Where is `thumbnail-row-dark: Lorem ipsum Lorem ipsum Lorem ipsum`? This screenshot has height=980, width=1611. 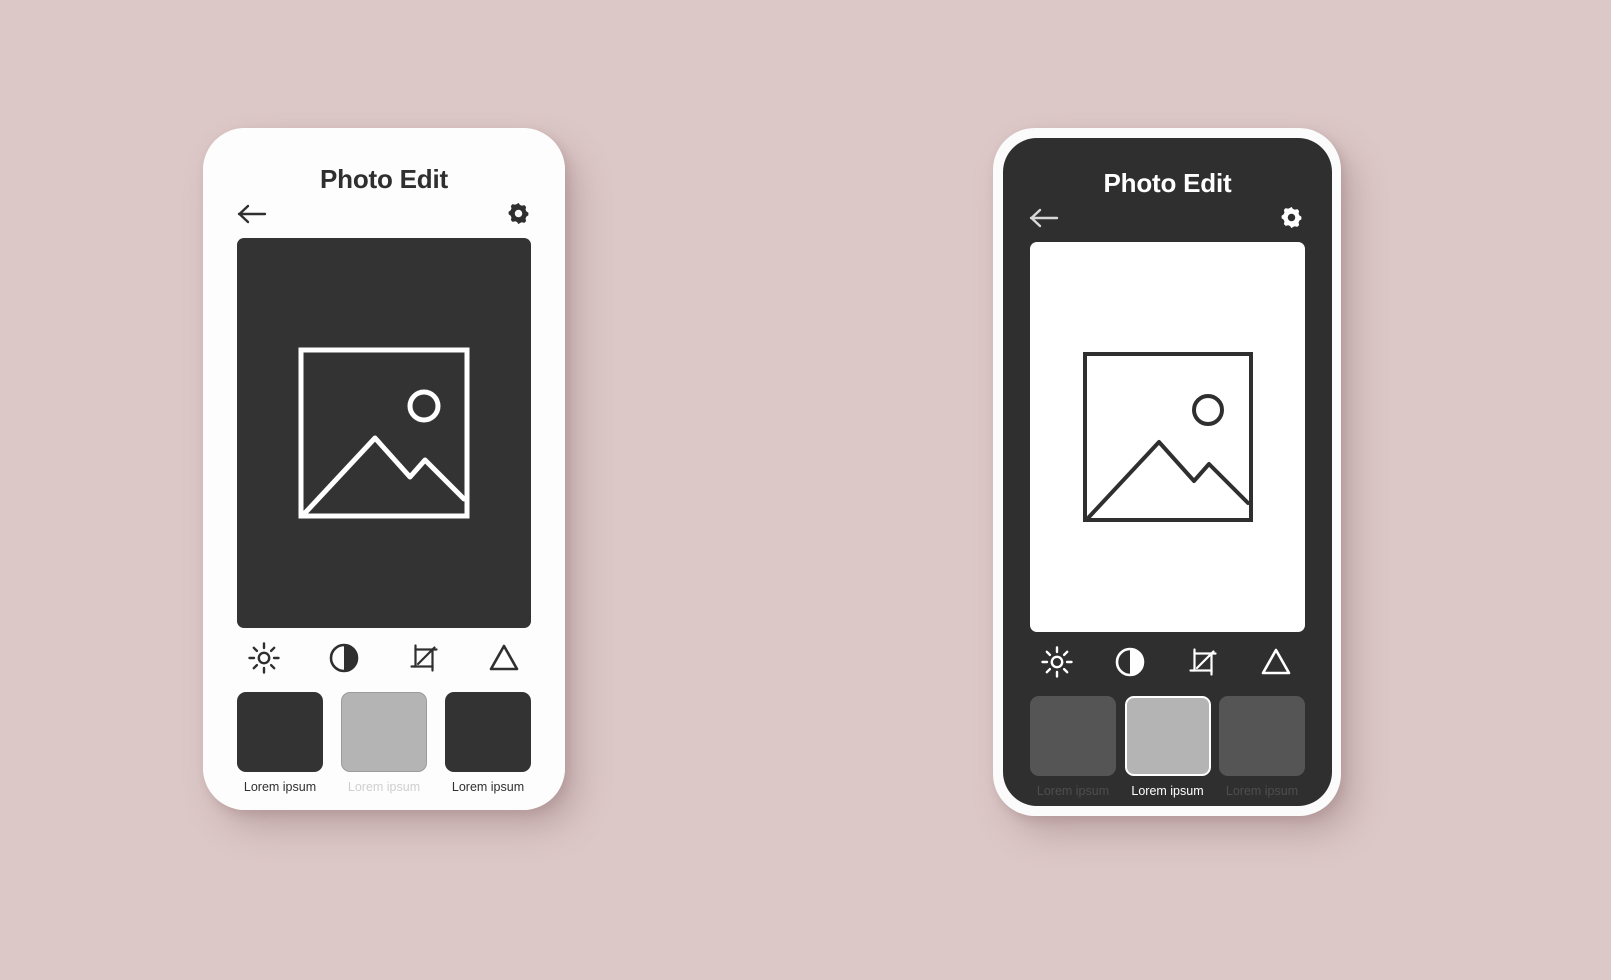 thumbnail-row-dark: Lorem ipsum Lorem ipsum Lorem ipsum is located at coordinates (1167, 738).